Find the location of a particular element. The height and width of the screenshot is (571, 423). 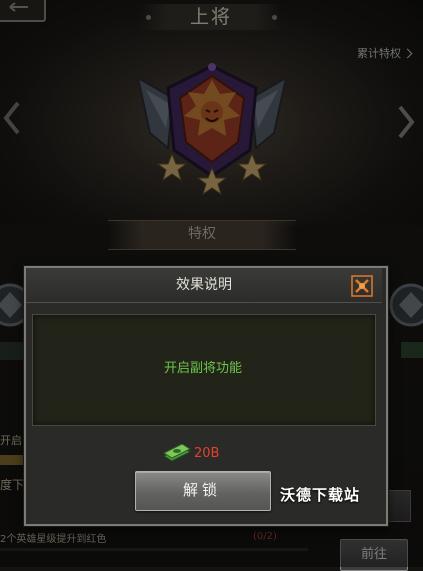

unlock-cost: 20B is located at coordinates (207, 453).